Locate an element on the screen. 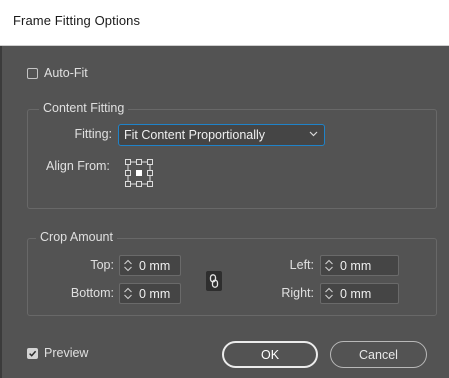  constrain-proportions-button is located at coordinates (214, 281).